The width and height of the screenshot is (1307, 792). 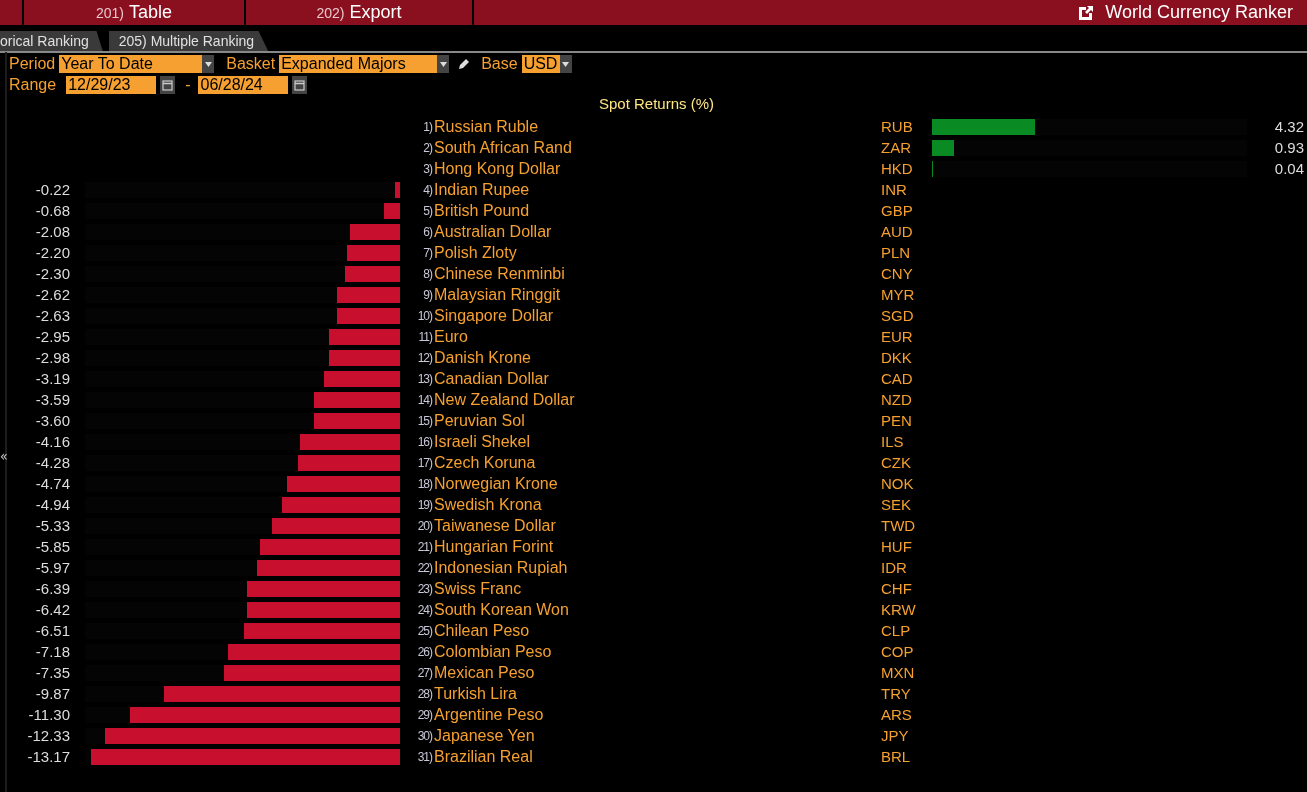 I want to click on currency-code: ILS, so click(x=893, y=441).